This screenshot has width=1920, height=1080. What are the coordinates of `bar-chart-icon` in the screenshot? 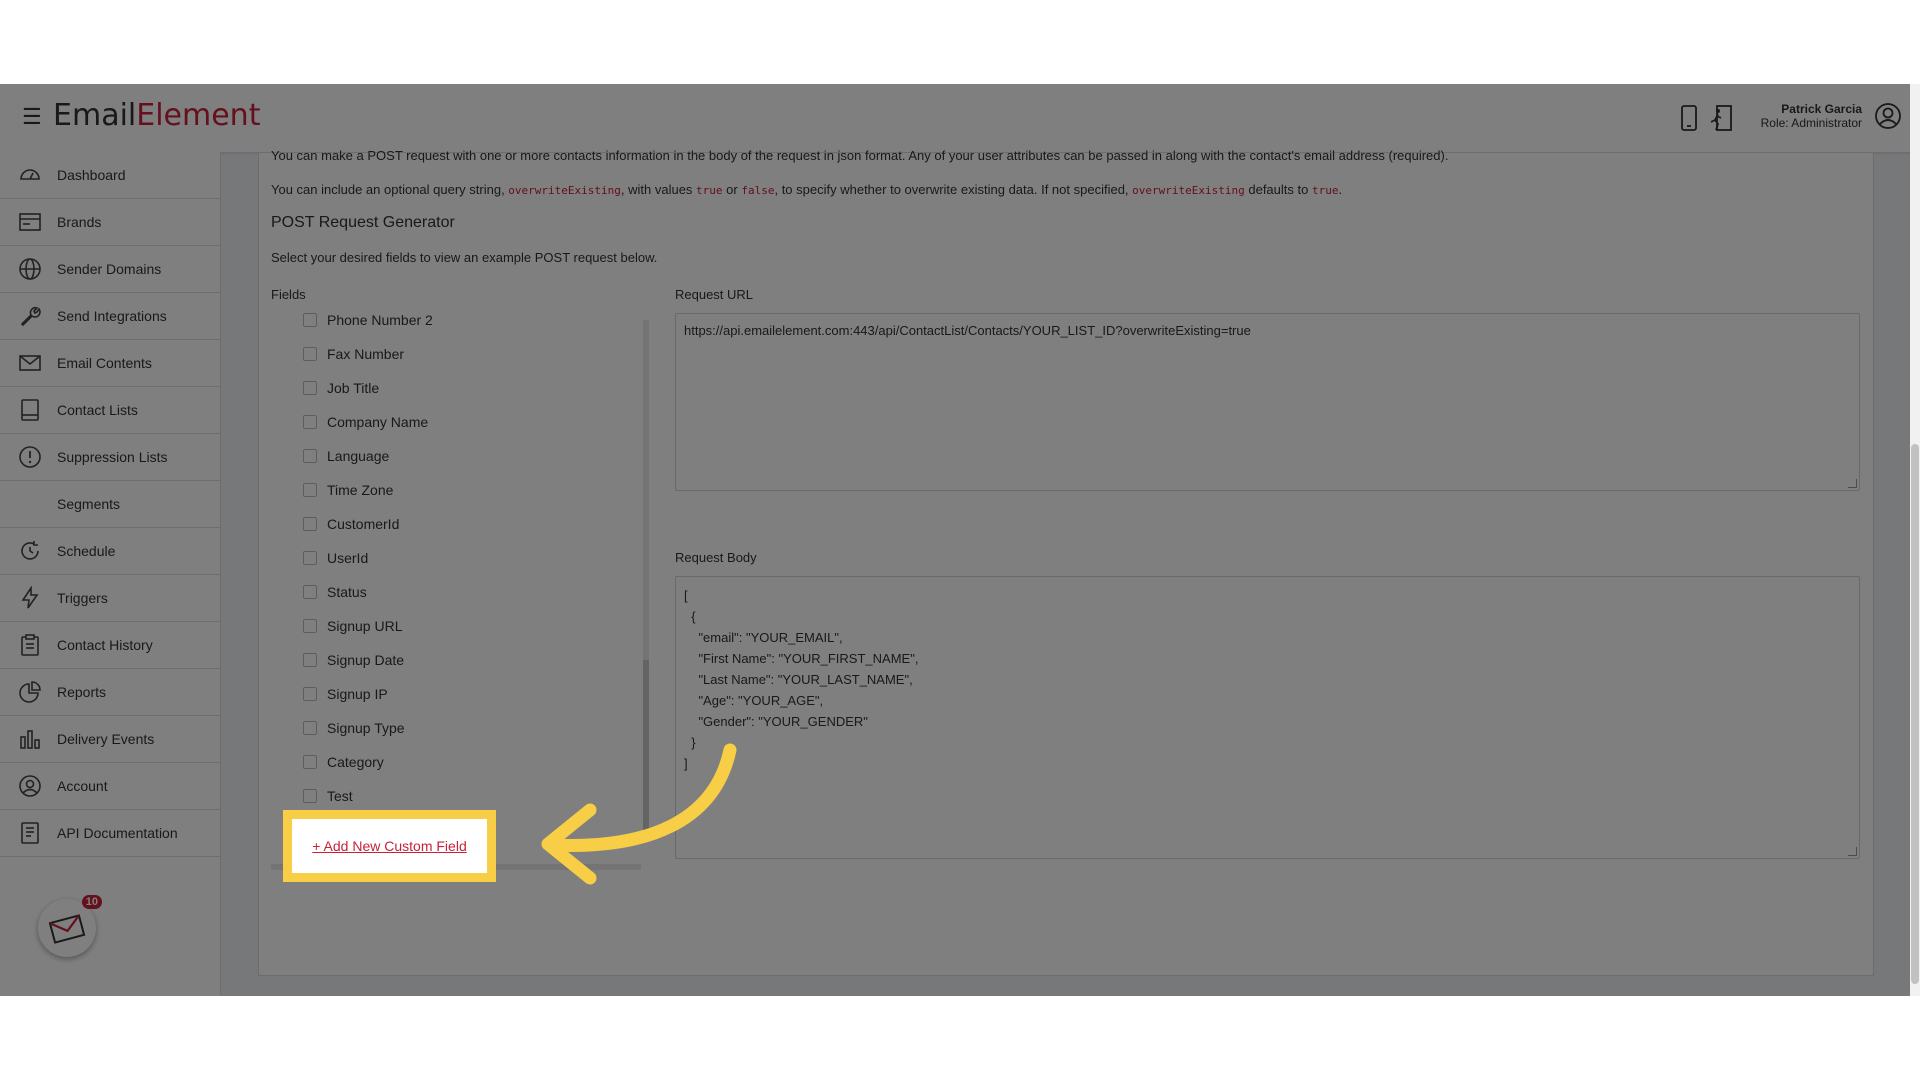 It's located at (30, 739).